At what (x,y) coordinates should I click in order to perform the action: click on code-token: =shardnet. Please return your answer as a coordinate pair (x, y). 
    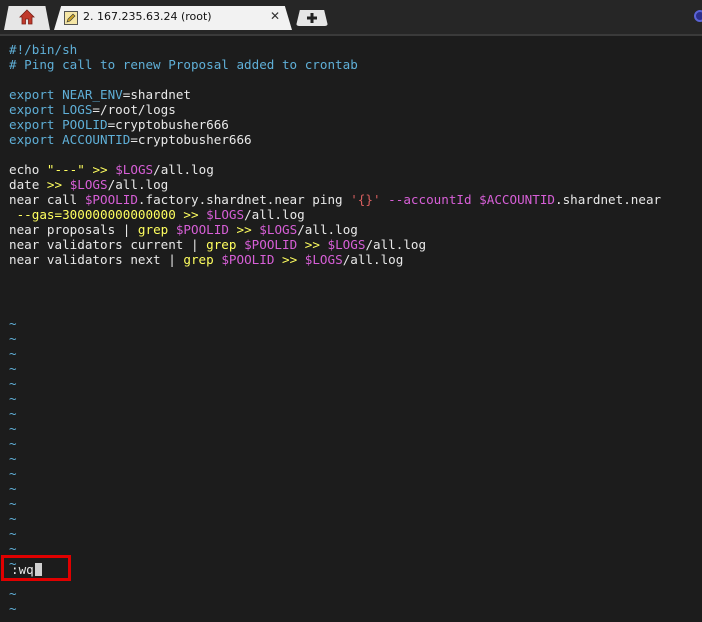
    Looking at the image, I should click on (156, 94).